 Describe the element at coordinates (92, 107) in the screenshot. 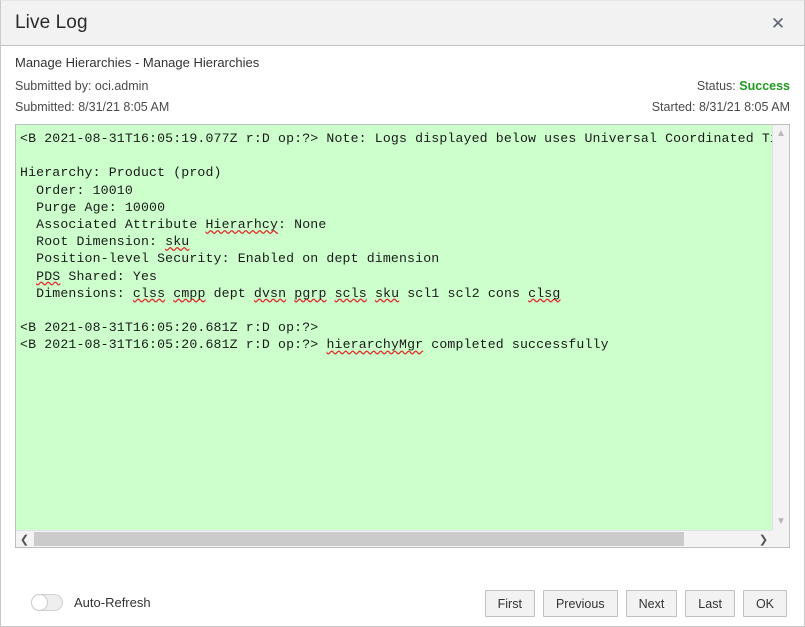

I see `submitted-timestamp: Submitted: 8/31/21 8:05 AM` at that location.